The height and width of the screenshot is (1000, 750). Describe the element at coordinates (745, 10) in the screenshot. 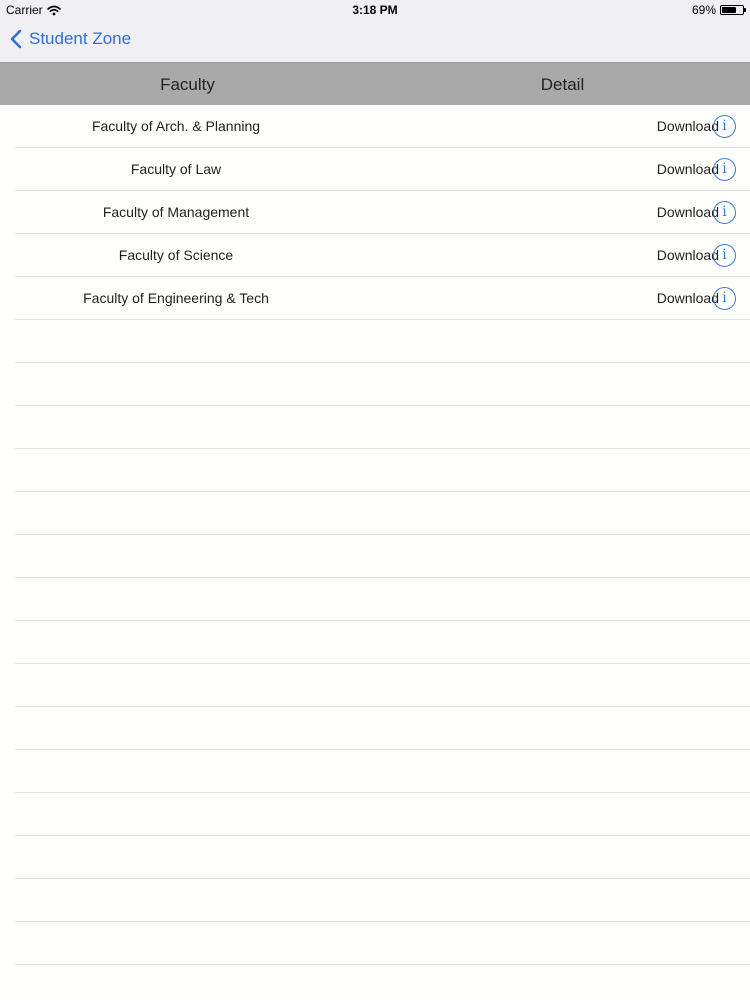

I see `battery-cap` at that location.